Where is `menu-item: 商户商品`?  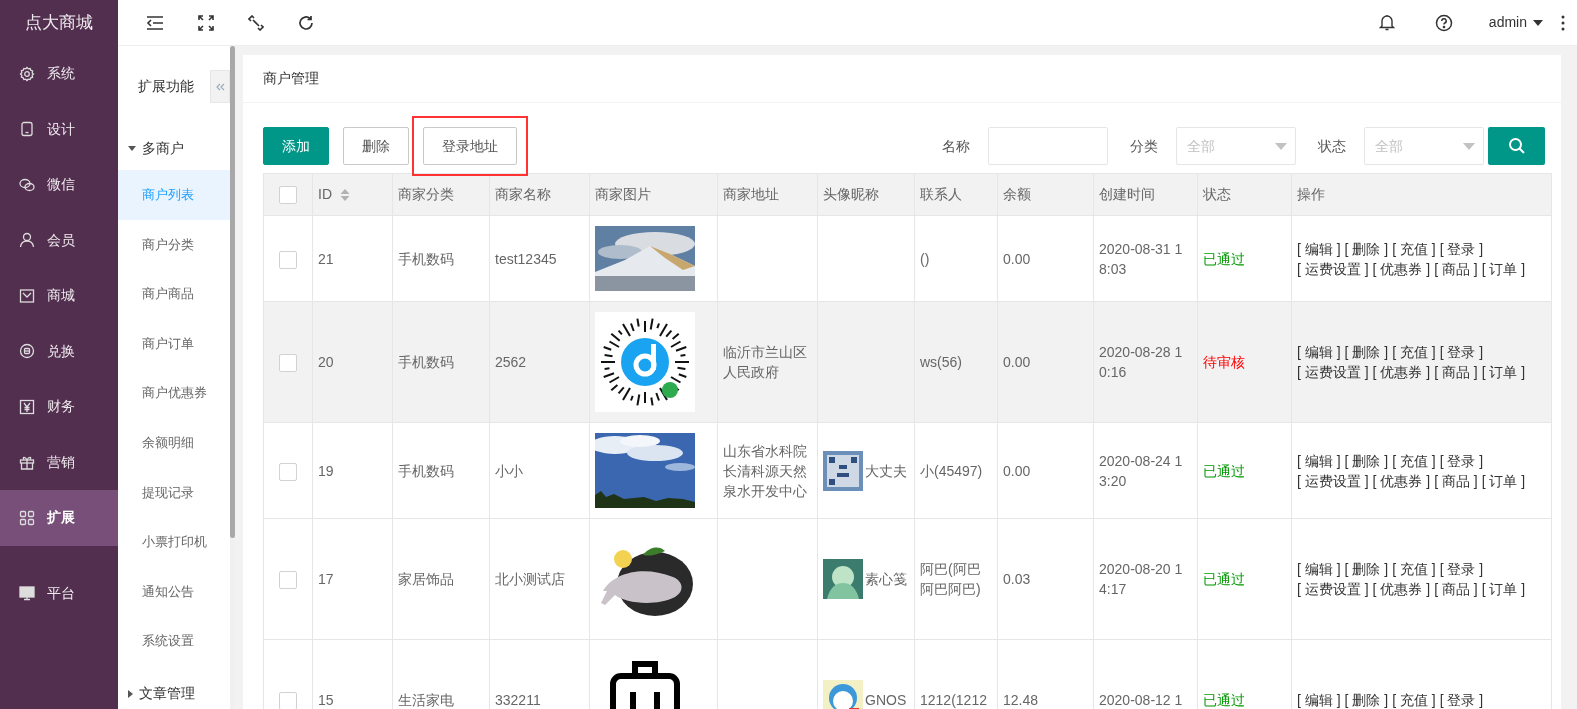
menu-item: 商户商品 is located at coordinates (174, 294).